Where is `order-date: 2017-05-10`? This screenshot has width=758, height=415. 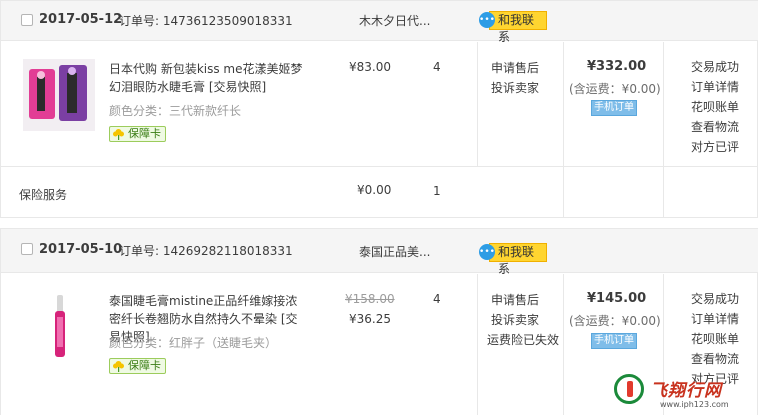
order-date: 2017-05-10 is located at coordinates (81, 249).